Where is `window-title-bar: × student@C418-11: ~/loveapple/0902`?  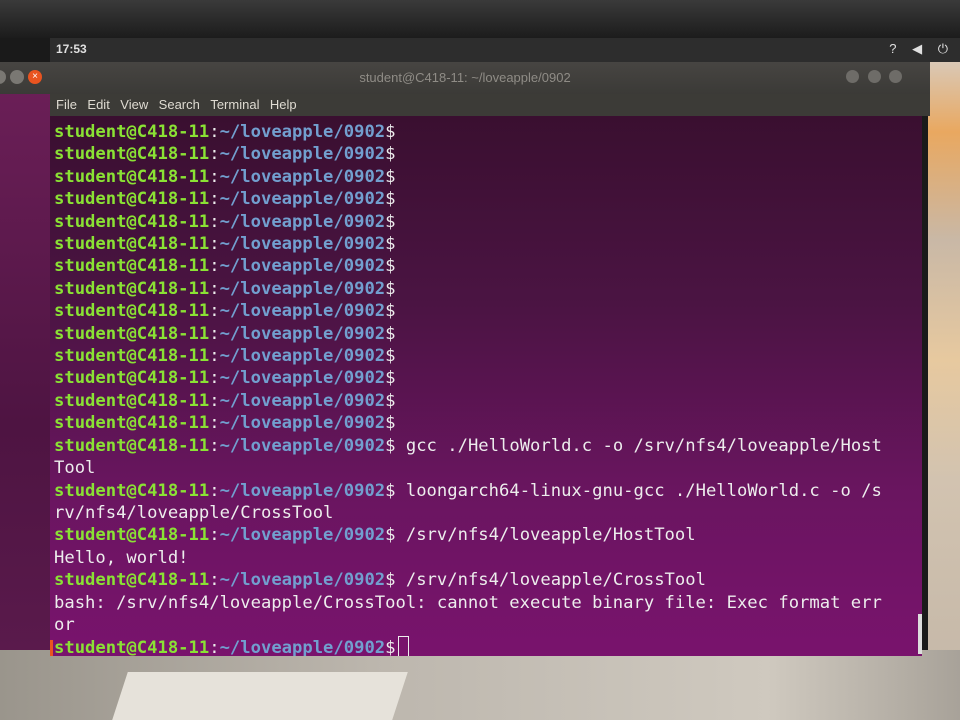 window-title-bar: × student@C418-11: ~/loveapple/0902 is located at coordinates (465, 78).